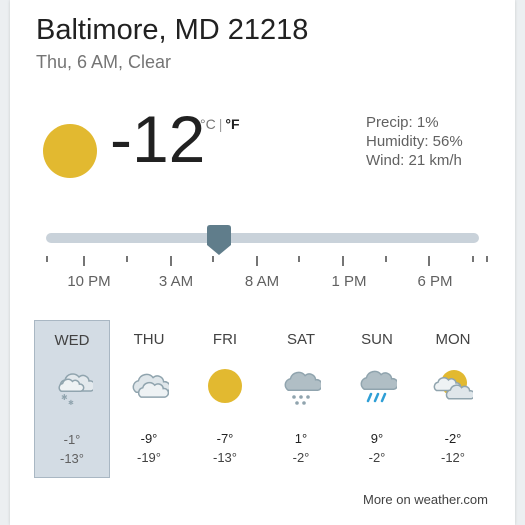  I want to click on forecast-day-sat: SAT 1° -2°, so click(301, 399).